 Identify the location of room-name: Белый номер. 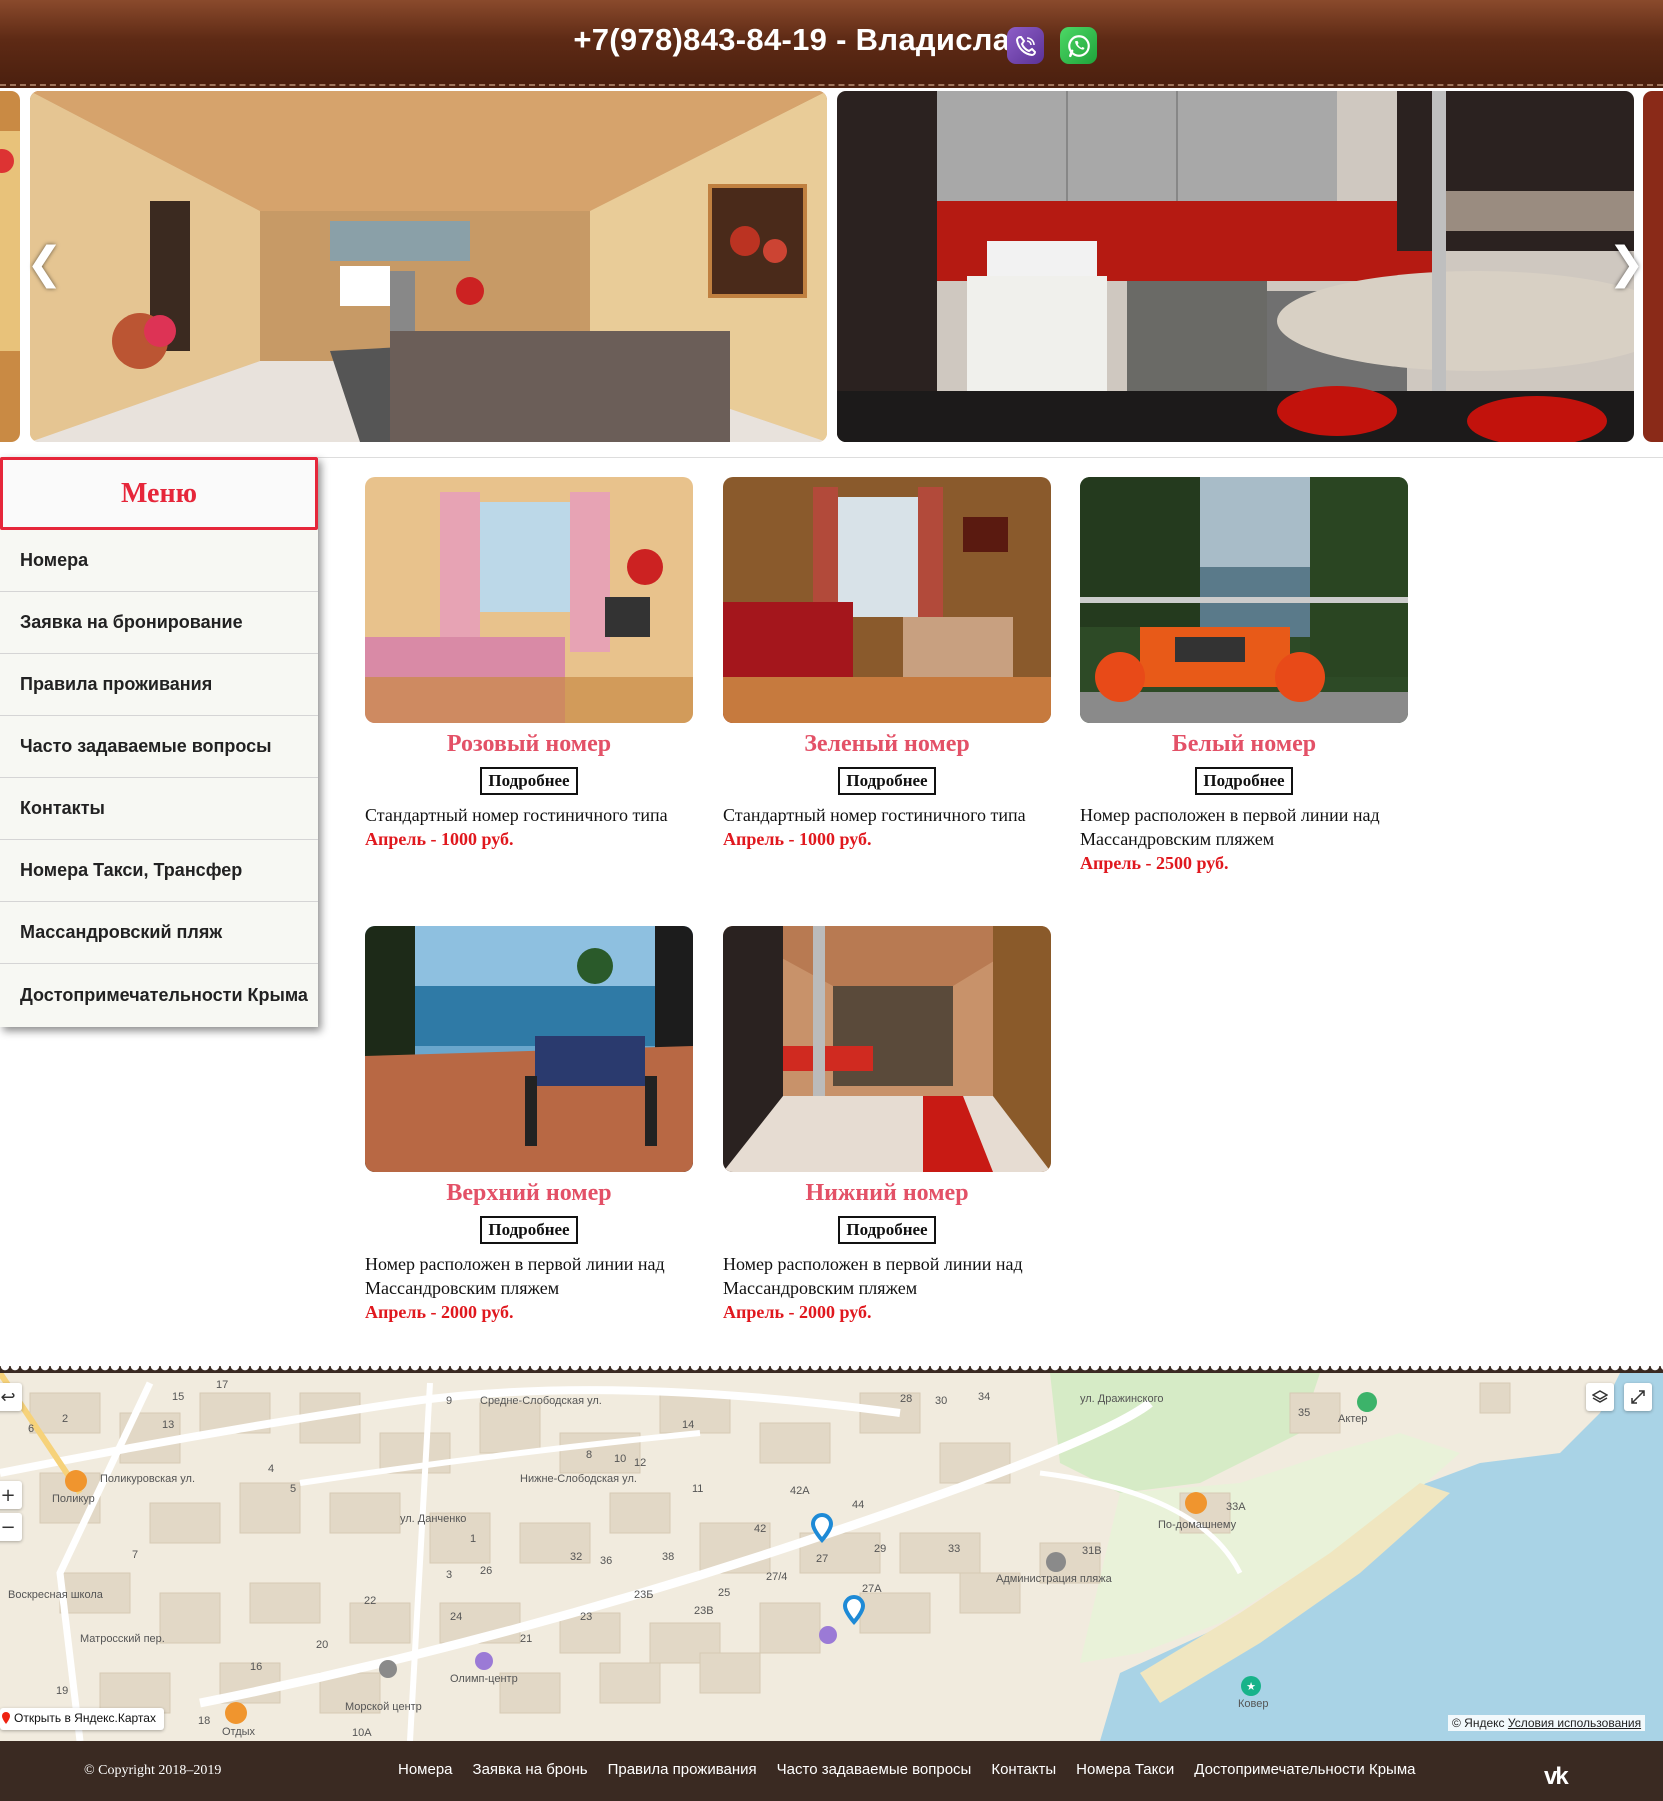
(1244, 744).